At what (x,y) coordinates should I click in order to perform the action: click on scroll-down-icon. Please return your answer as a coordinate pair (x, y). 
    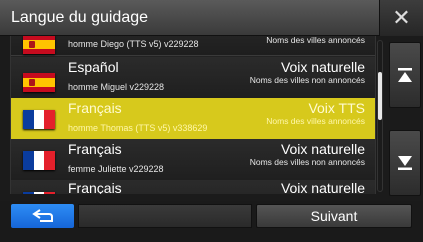
    Looking at the image, I should click on (405, 163).